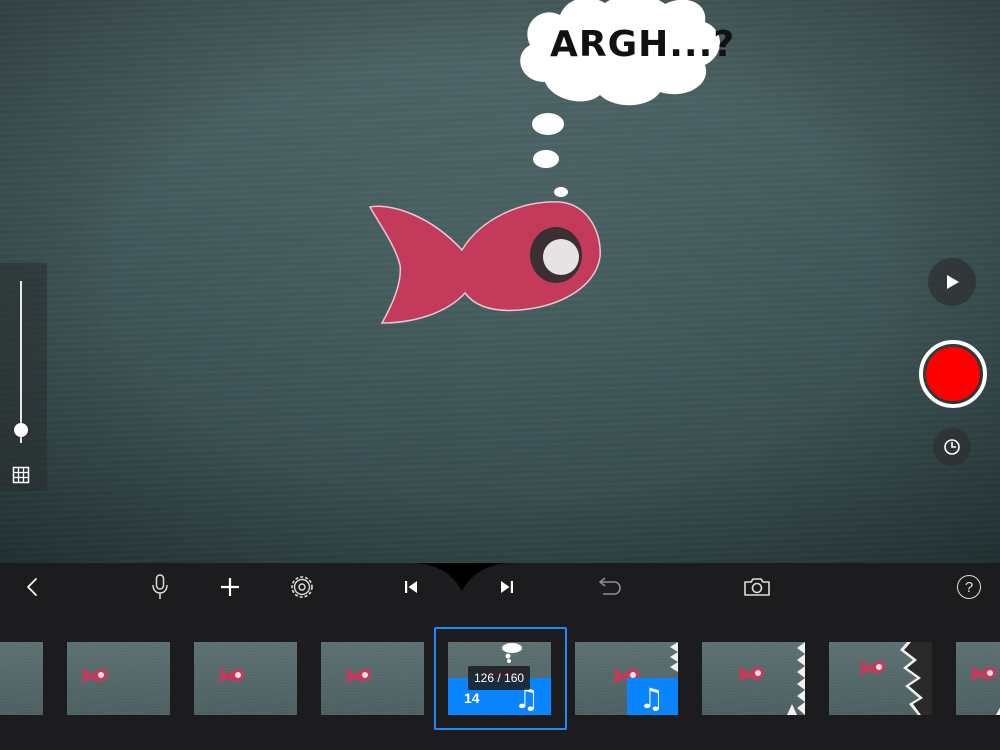 The width and height of the screenshot is (1000, 750). I want to click on help-icon: ?, so click(969, 587).